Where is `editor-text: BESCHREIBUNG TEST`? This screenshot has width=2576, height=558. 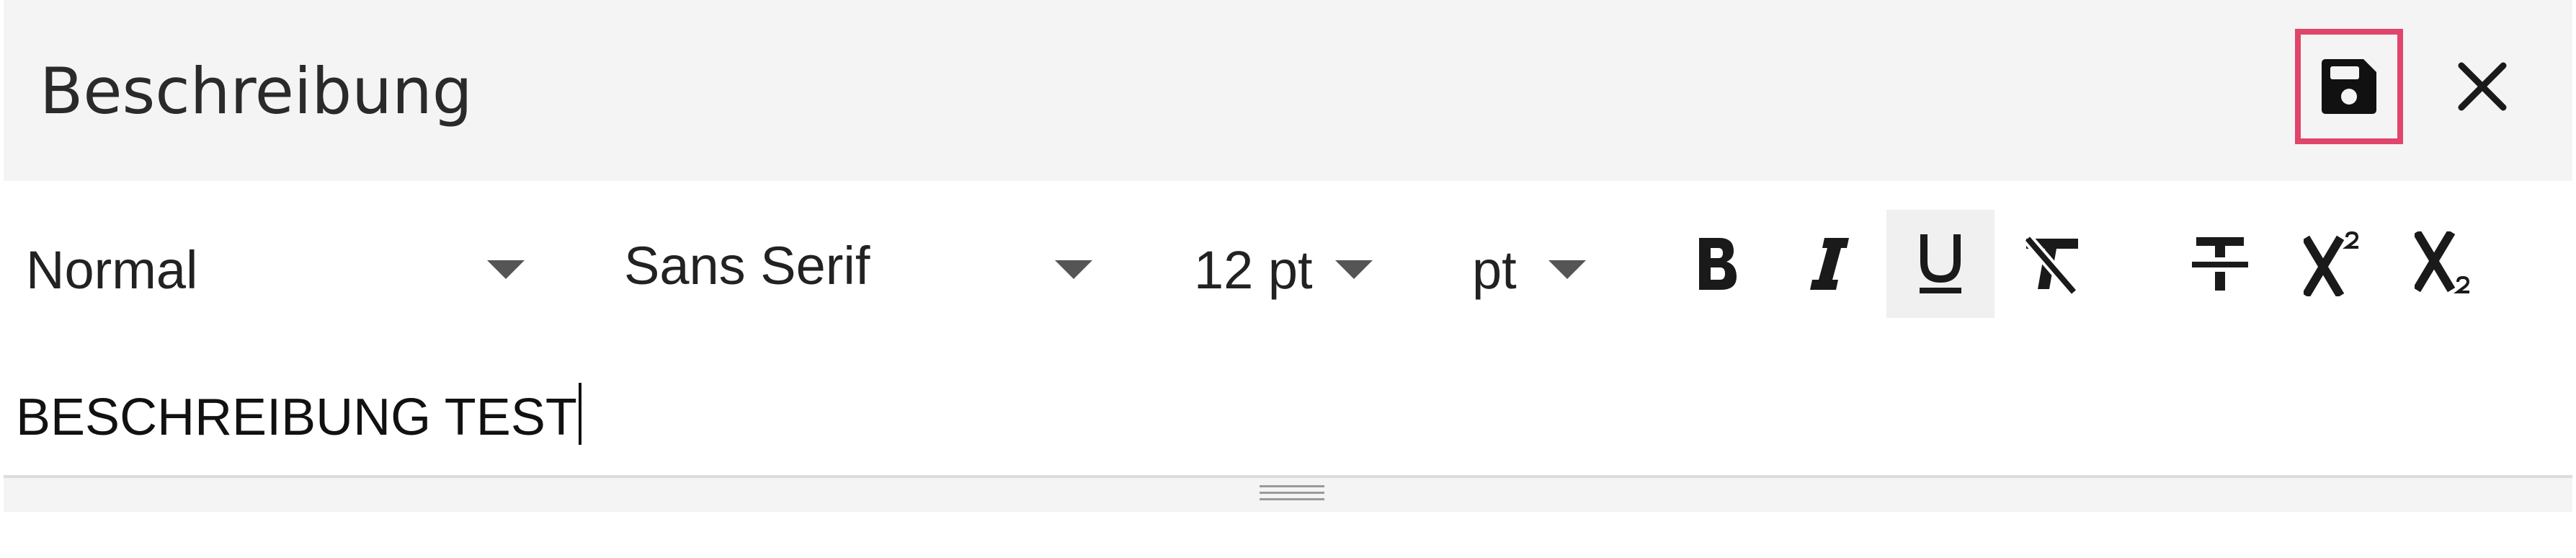
editor-text: BESCHREIBUNG TEST is located at coordinates (296, 417).